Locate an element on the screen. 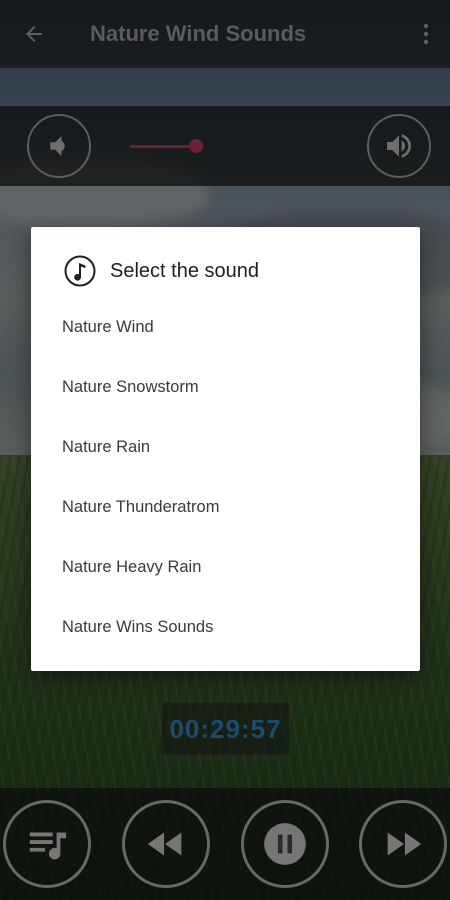  overflow-menu-button is located at coordinates (426, 34).